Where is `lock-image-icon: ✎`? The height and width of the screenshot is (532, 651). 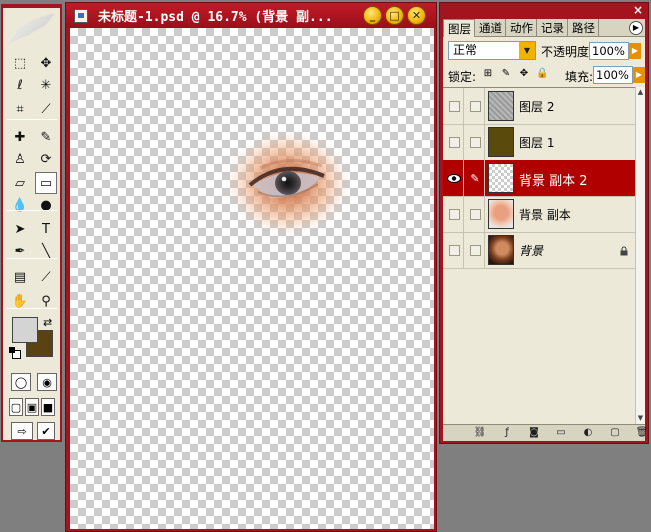
lock-image-icon: ✎ is located at coordinates (506, 74).